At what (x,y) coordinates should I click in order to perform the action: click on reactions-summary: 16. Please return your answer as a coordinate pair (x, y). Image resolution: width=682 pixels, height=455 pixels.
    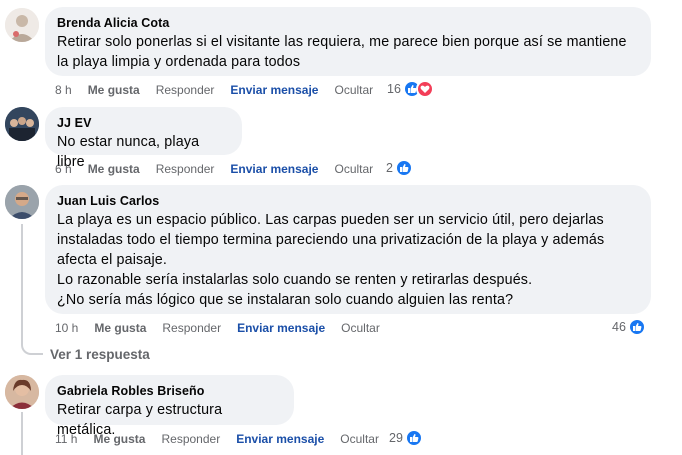
    Looking at the image, I should click on (410, 89).